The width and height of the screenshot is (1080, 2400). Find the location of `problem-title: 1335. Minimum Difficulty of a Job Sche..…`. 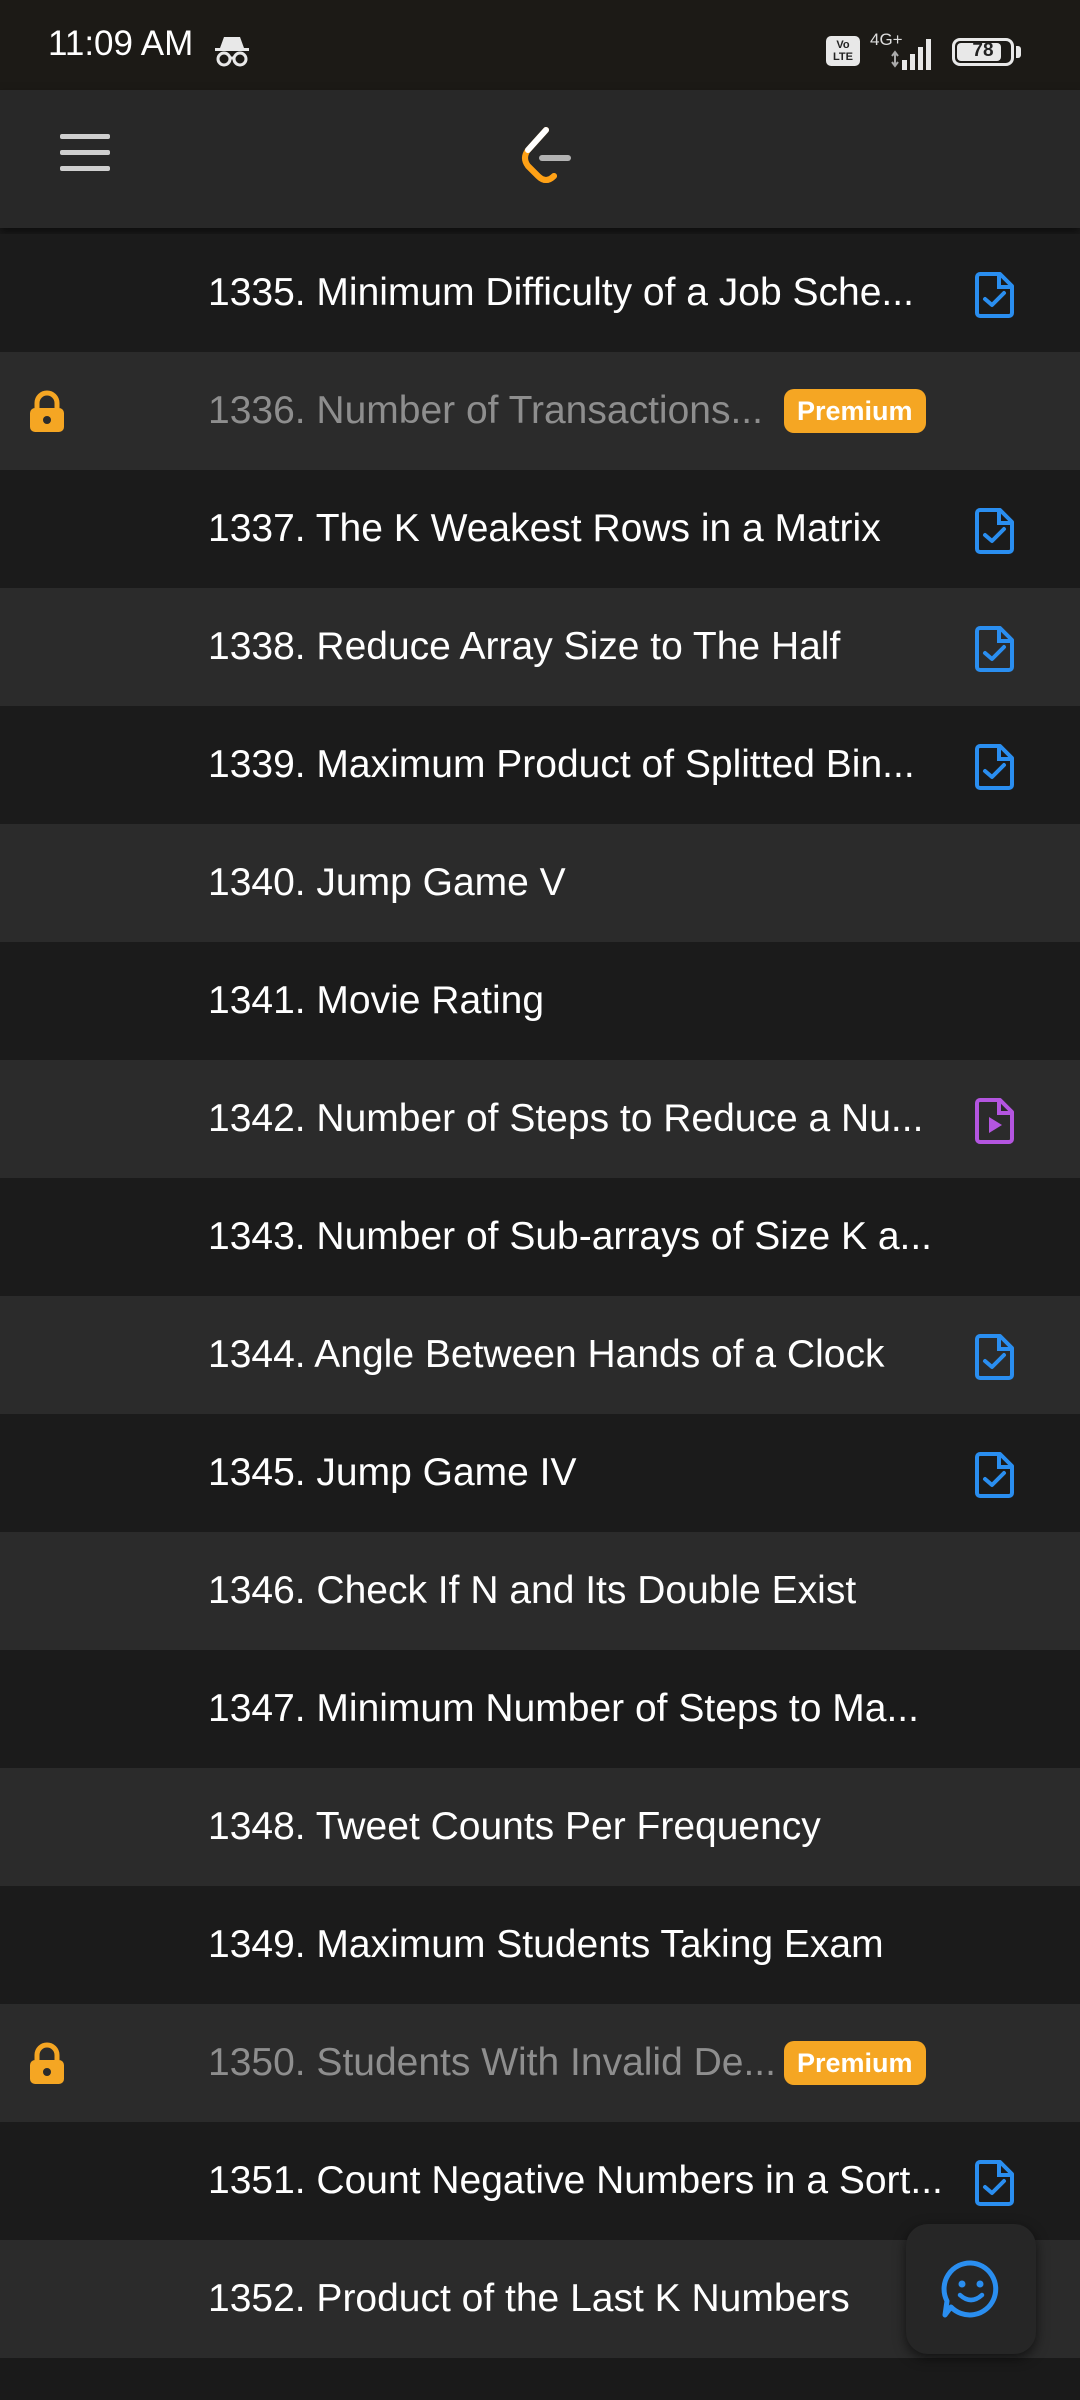

problem-title: 1335. Minimum Difficulty of a Job Sche..… is located at coordinates (561, 292).